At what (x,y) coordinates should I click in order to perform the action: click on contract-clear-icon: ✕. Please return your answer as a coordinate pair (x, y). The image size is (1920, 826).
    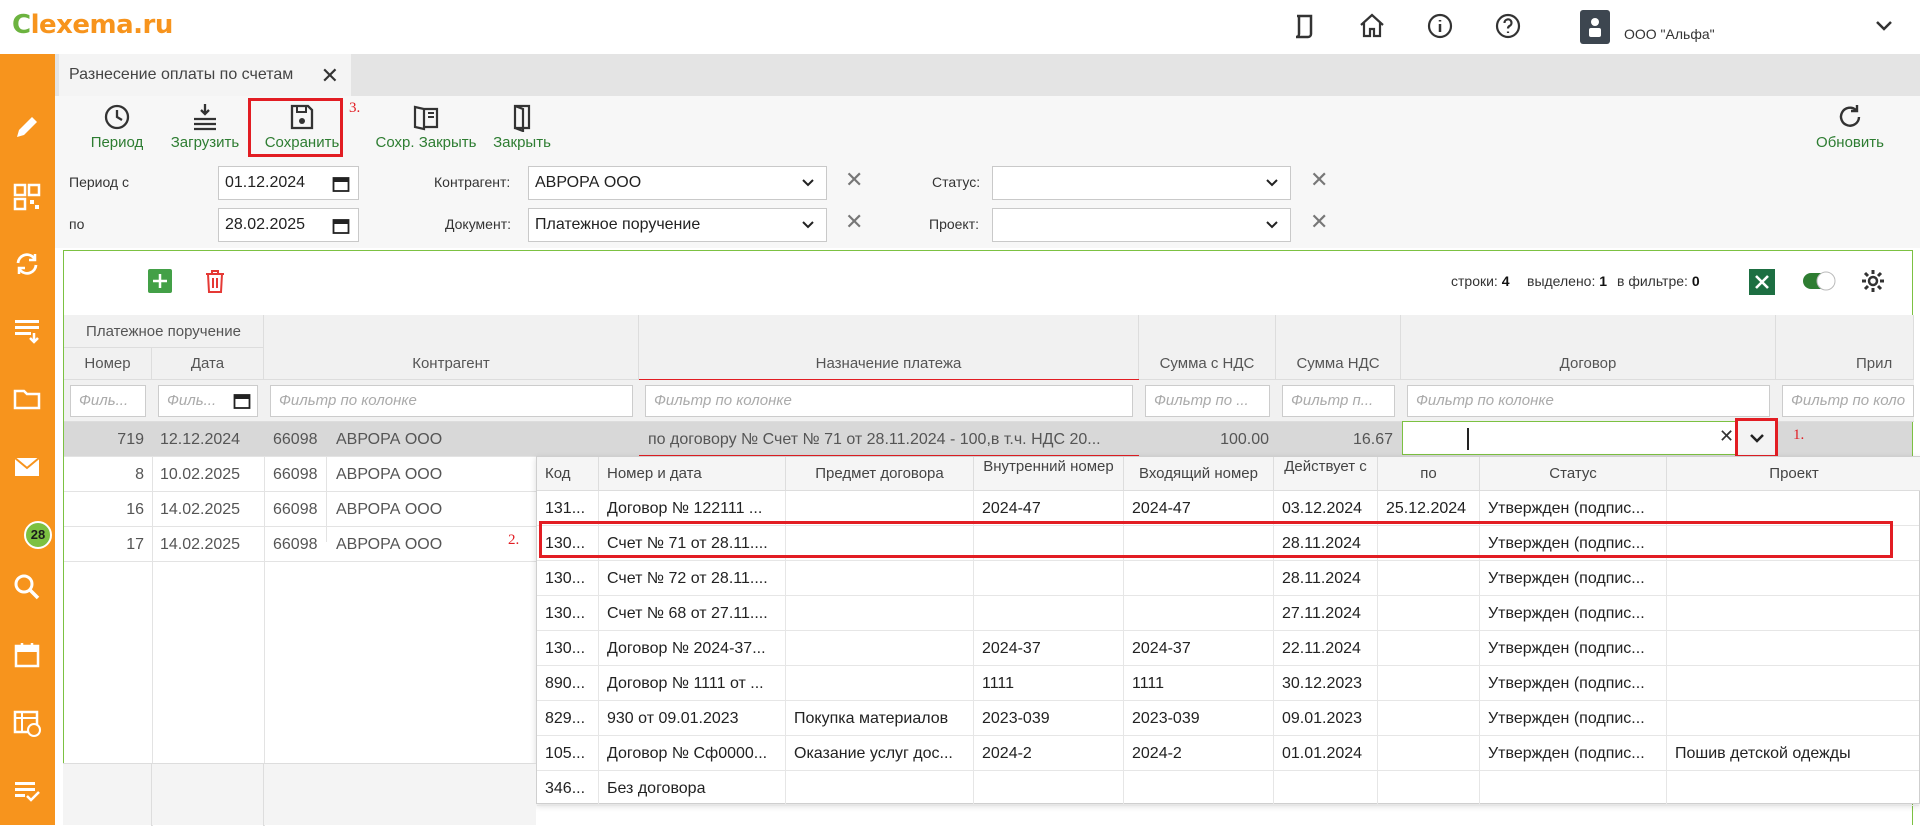
    Looking at the image, I should click on (1726, 436).